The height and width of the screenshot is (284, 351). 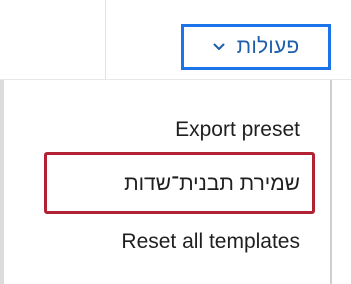 What do you see at coordinates (105, 40) in the screenshot?
I see `column-divider` at bounding box center [105, 40].